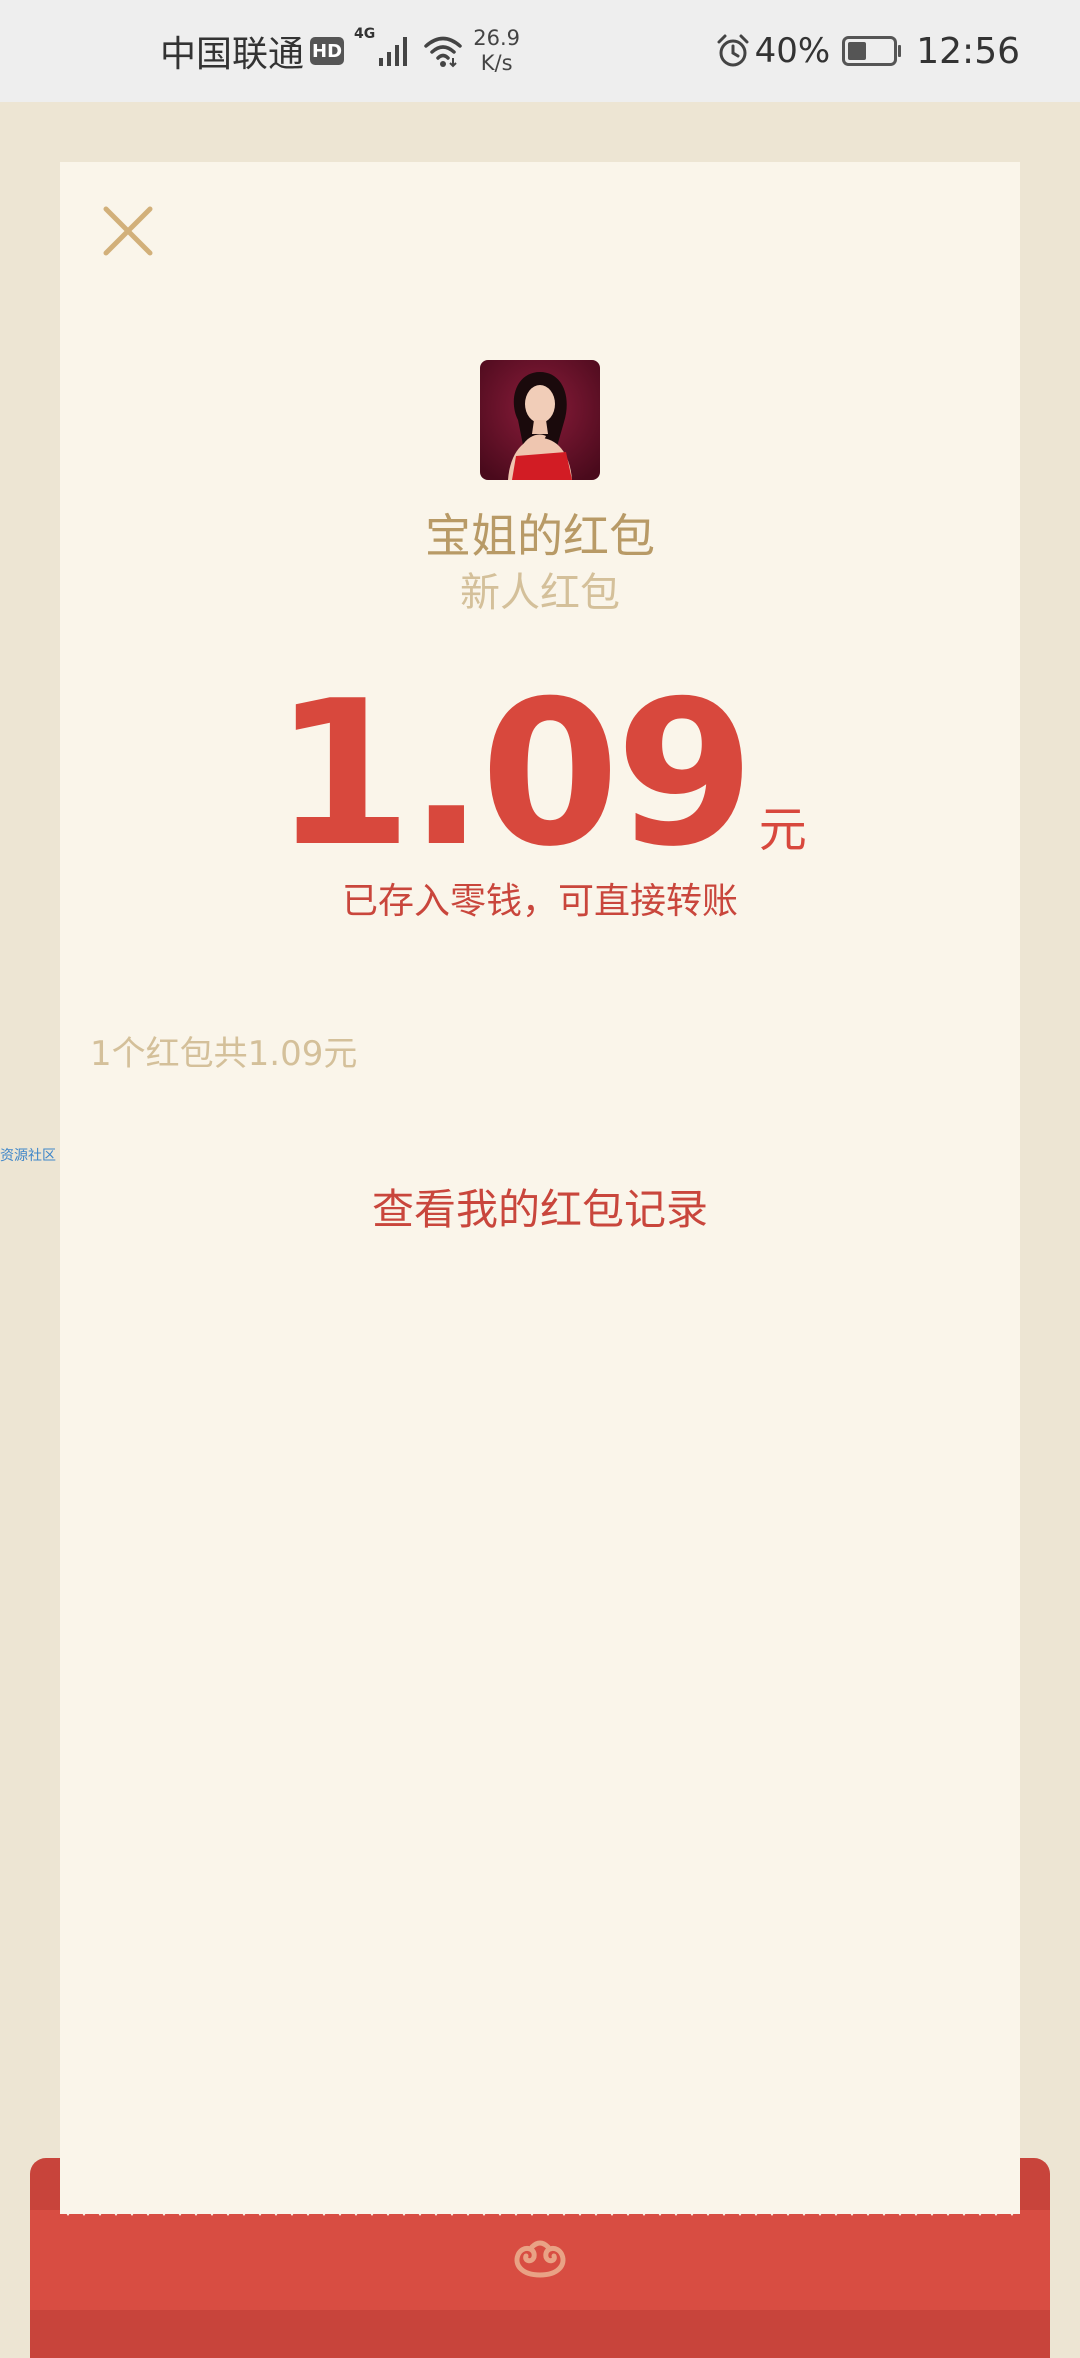  Describe the element at coordinates (28, 1156) in the screenshot. I see `side-watermark: 资源社区` at that location.